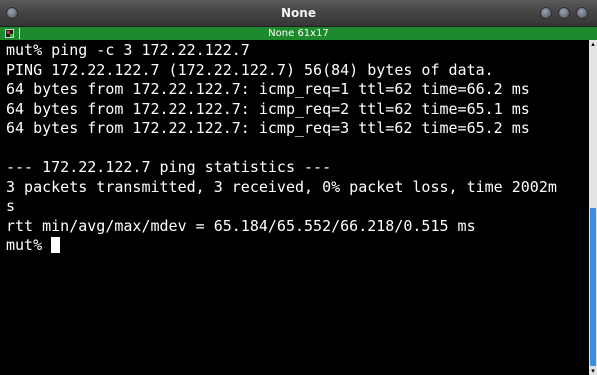 The image size is (597, 375). I want to click on window-title: None, so click(298, 13).